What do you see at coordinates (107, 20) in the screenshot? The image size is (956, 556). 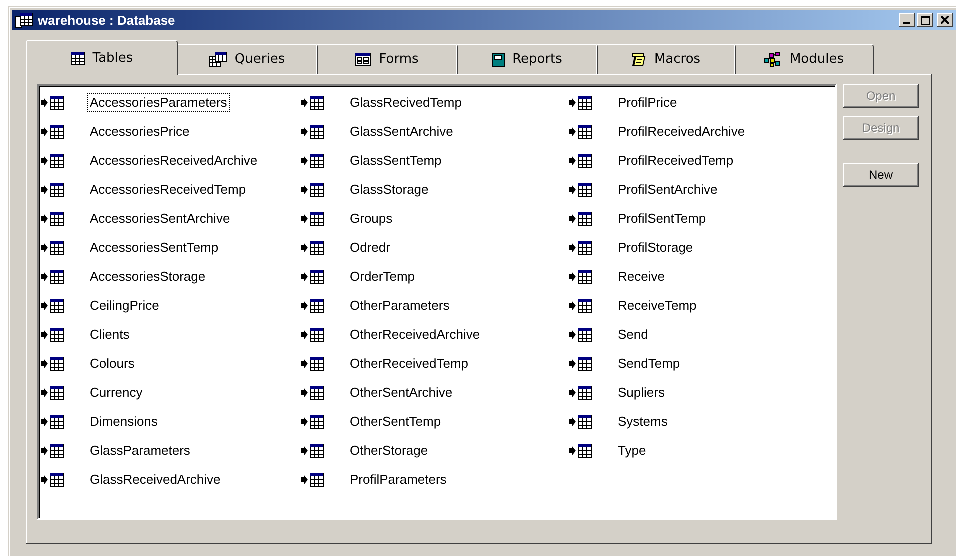 I see `window-title: warehouse : Database` at bounding box center [107, 20].